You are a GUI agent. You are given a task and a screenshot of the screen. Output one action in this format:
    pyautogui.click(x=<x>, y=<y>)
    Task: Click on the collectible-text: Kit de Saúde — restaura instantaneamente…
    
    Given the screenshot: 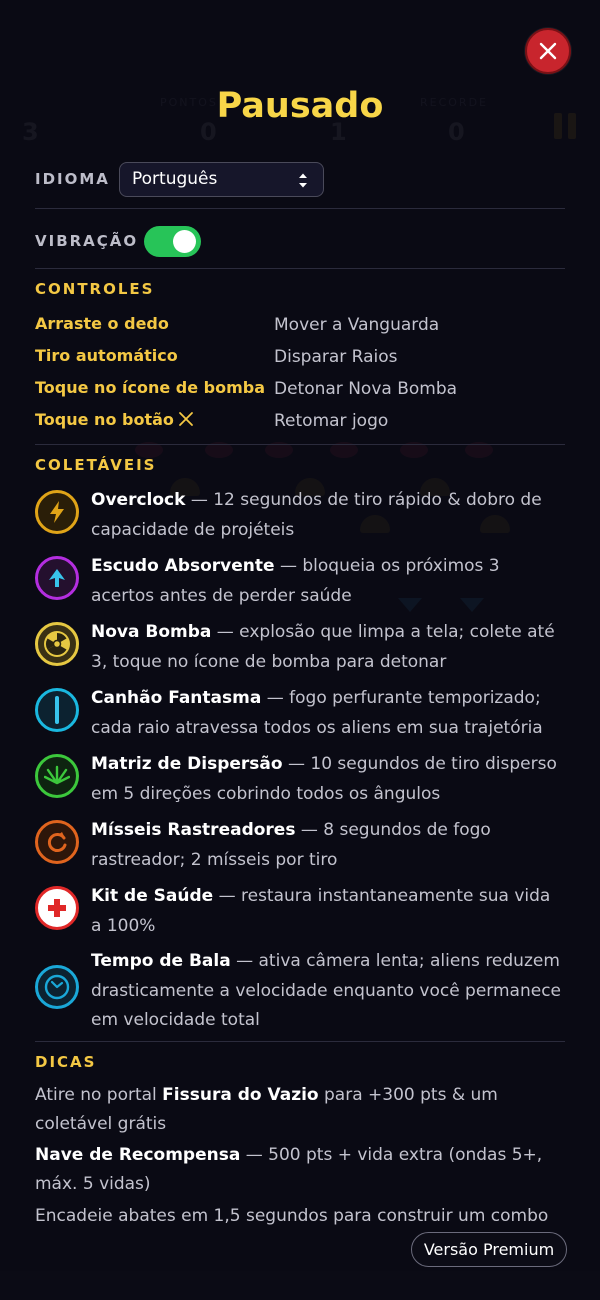 What is the action you would take?
    pyautogui.click(x=328, y=911)
    